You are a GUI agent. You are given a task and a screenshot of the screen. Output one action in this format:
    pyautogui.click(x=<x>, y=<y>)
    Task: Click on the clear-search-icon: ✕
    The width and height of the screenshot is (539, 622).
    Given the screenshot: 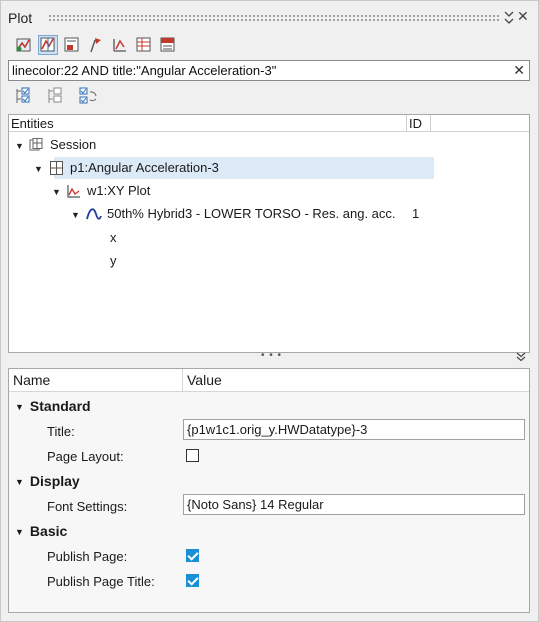 What is the action you would take?
    pyautogui.click(x=519, y=70)
    